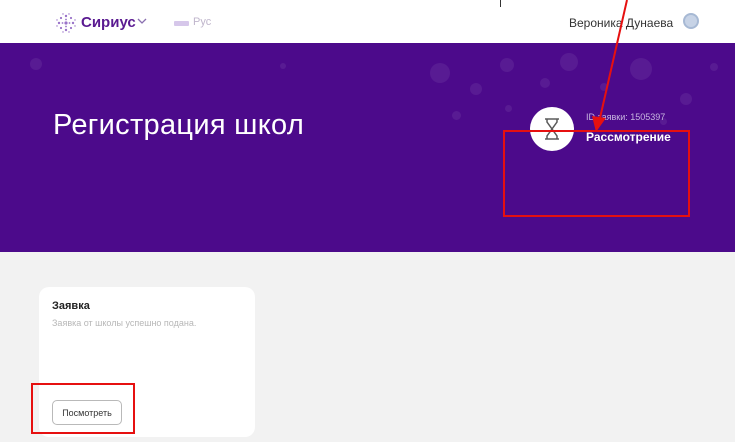  I want to click on chevron-down-icon, so click(142, 21).